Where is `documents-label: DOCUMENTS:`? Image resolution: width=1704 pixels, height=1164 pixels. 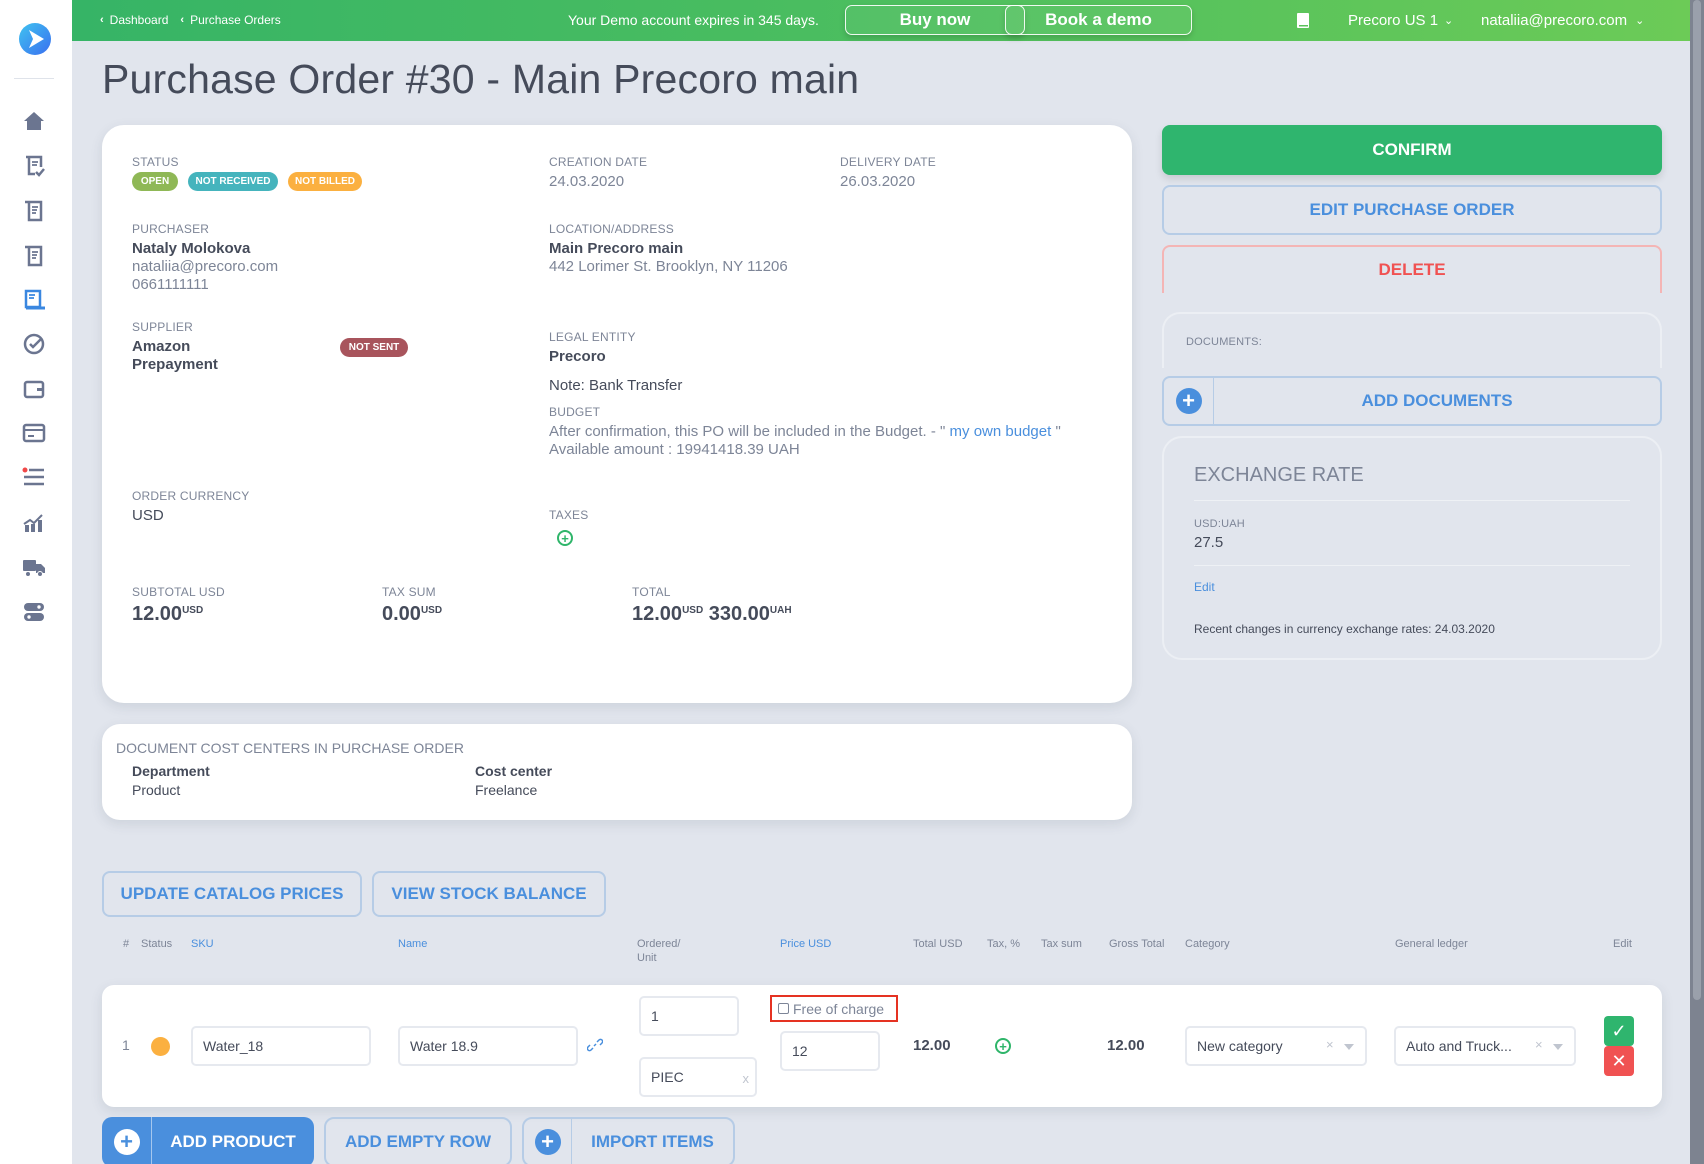
documents-label: DOCUMENTS: is located at coordinates (1224, 342).